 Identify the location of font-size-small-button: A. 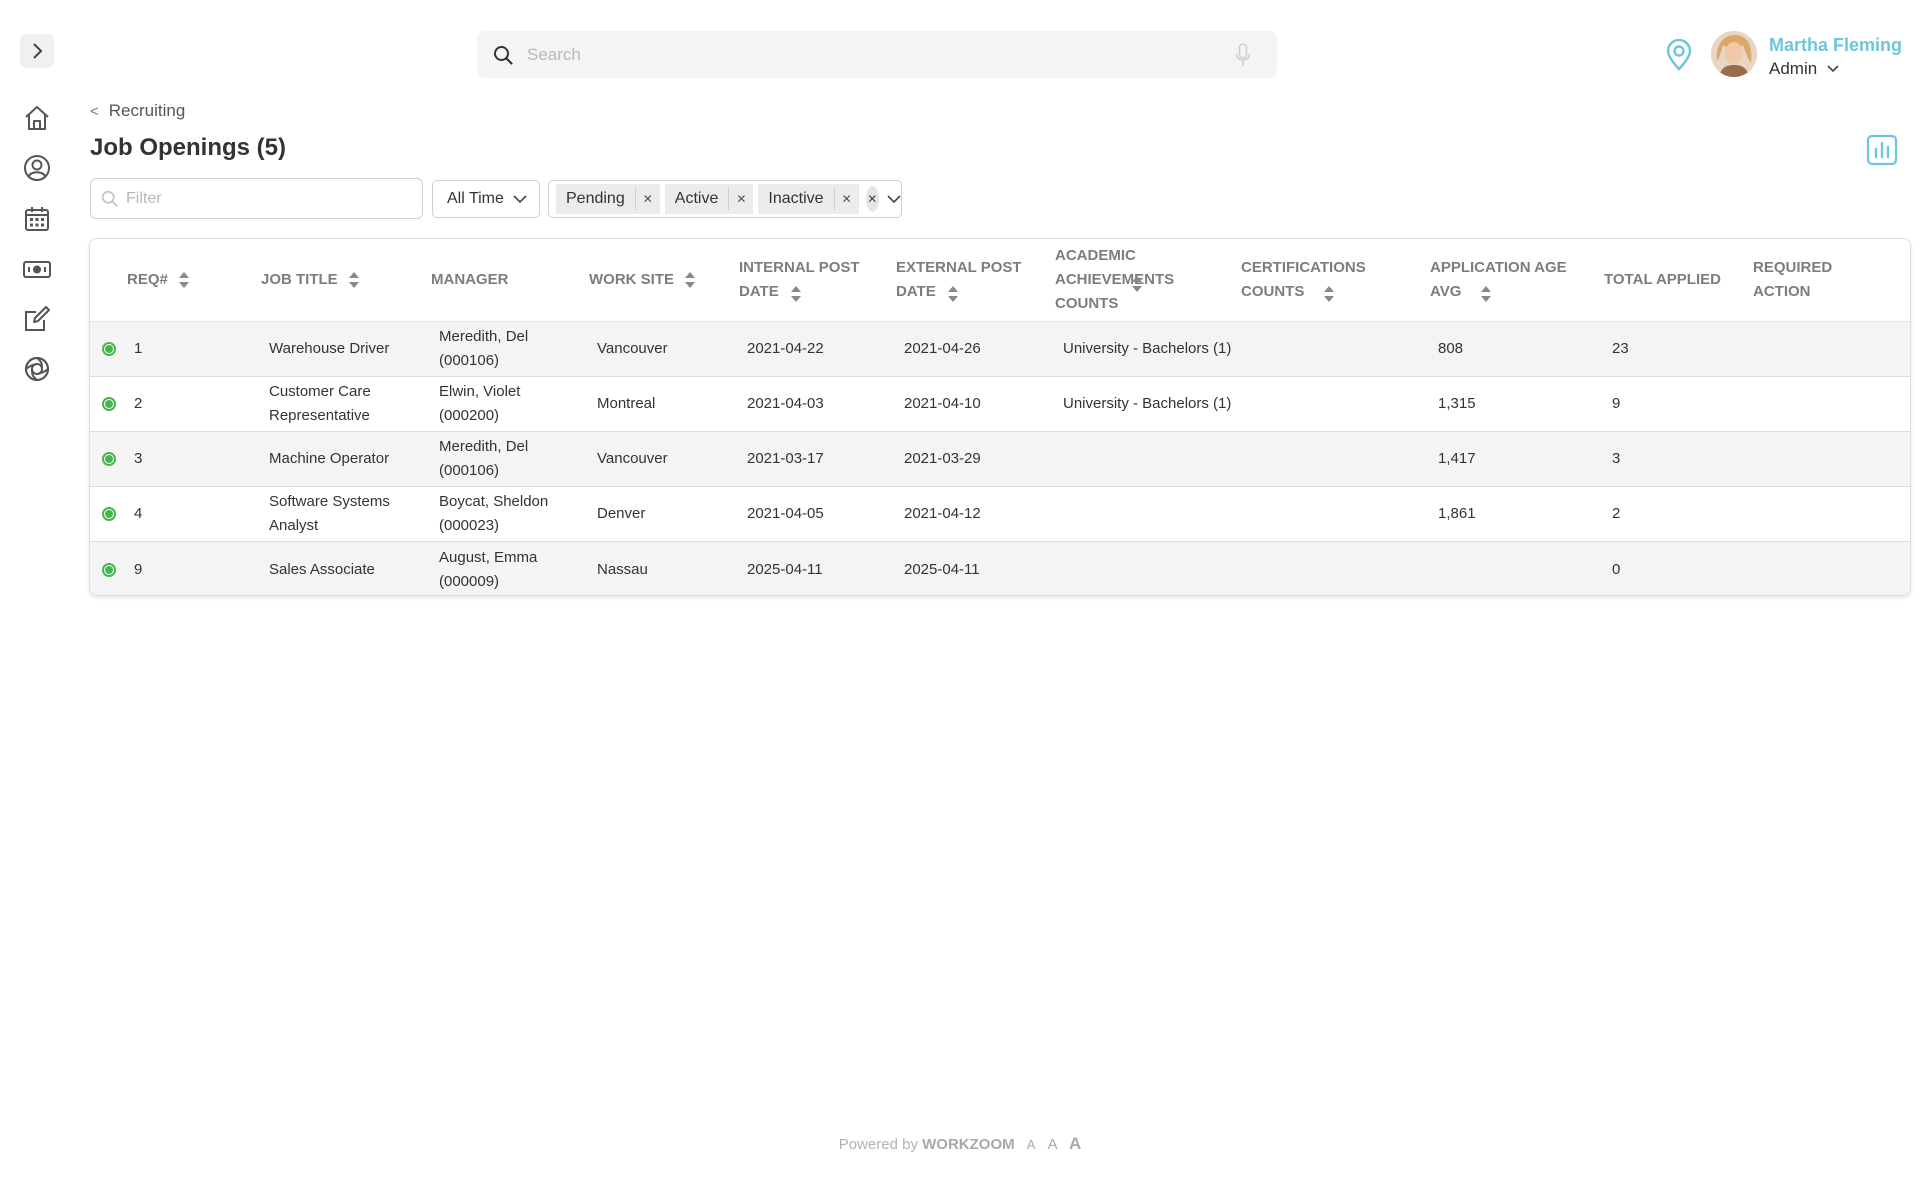
(1031, 1144).